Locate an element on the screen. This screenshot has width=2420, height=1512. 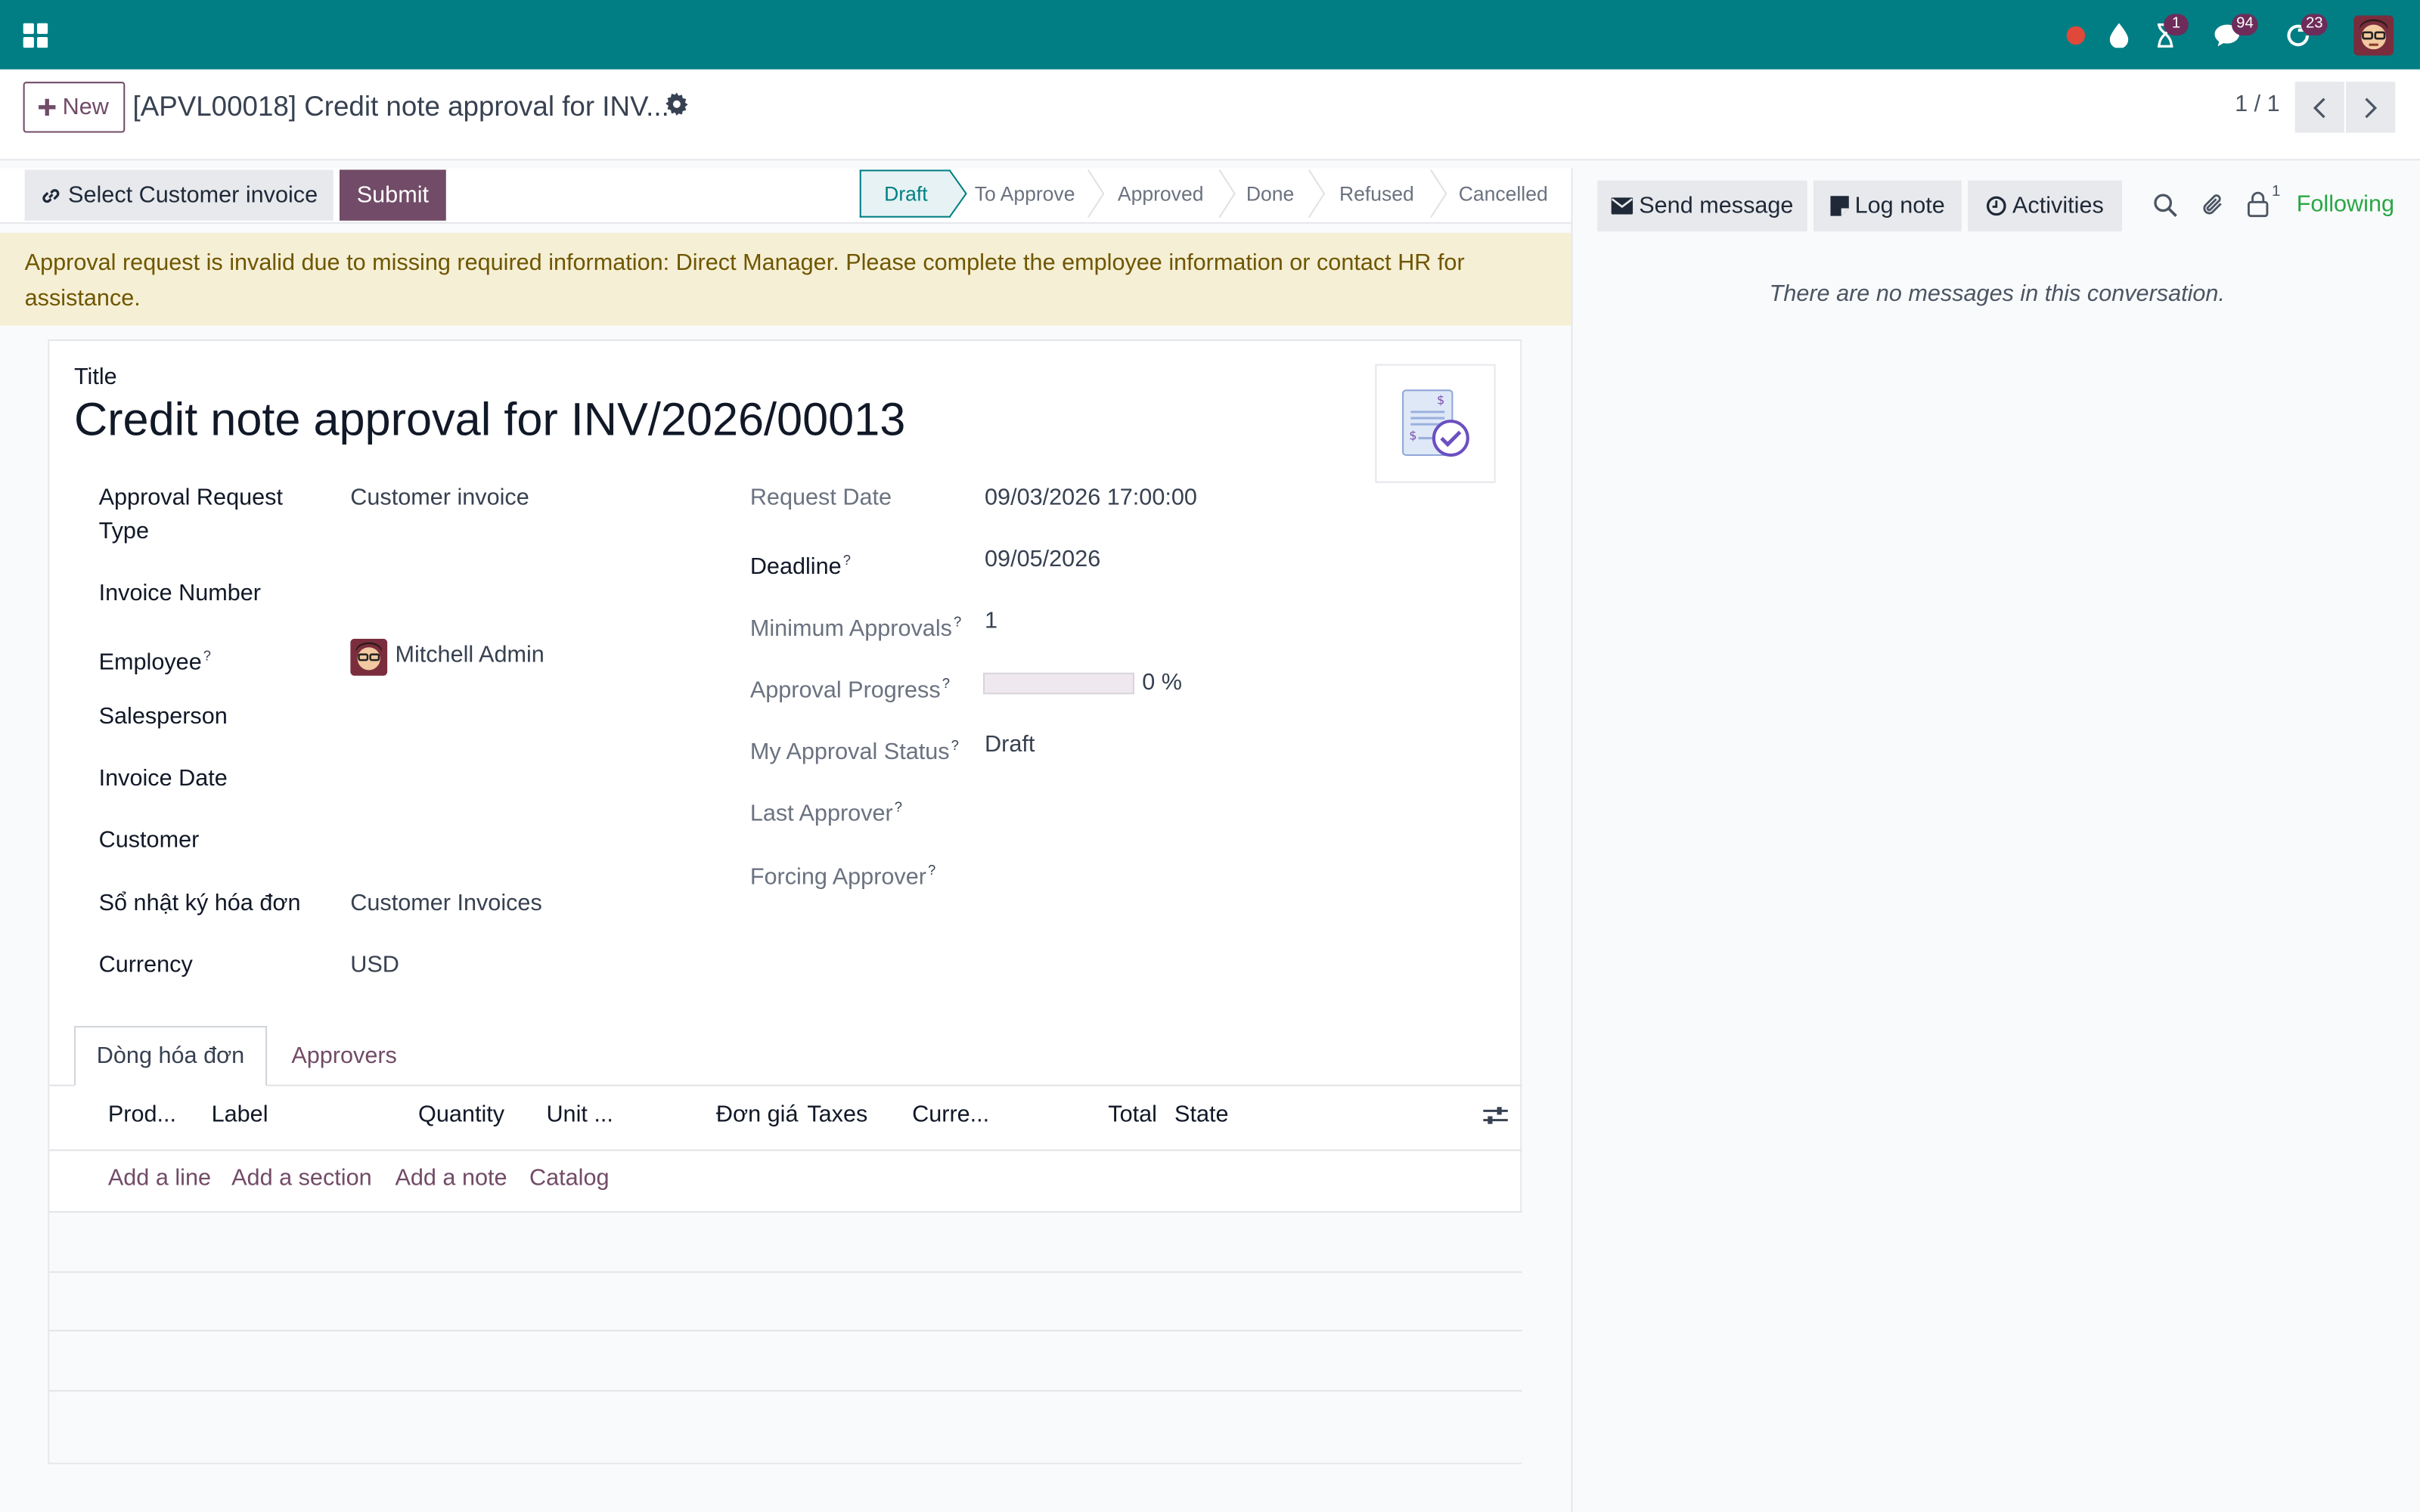
my-approval-status-help-icon: ? is located at coordinates (955, 745).